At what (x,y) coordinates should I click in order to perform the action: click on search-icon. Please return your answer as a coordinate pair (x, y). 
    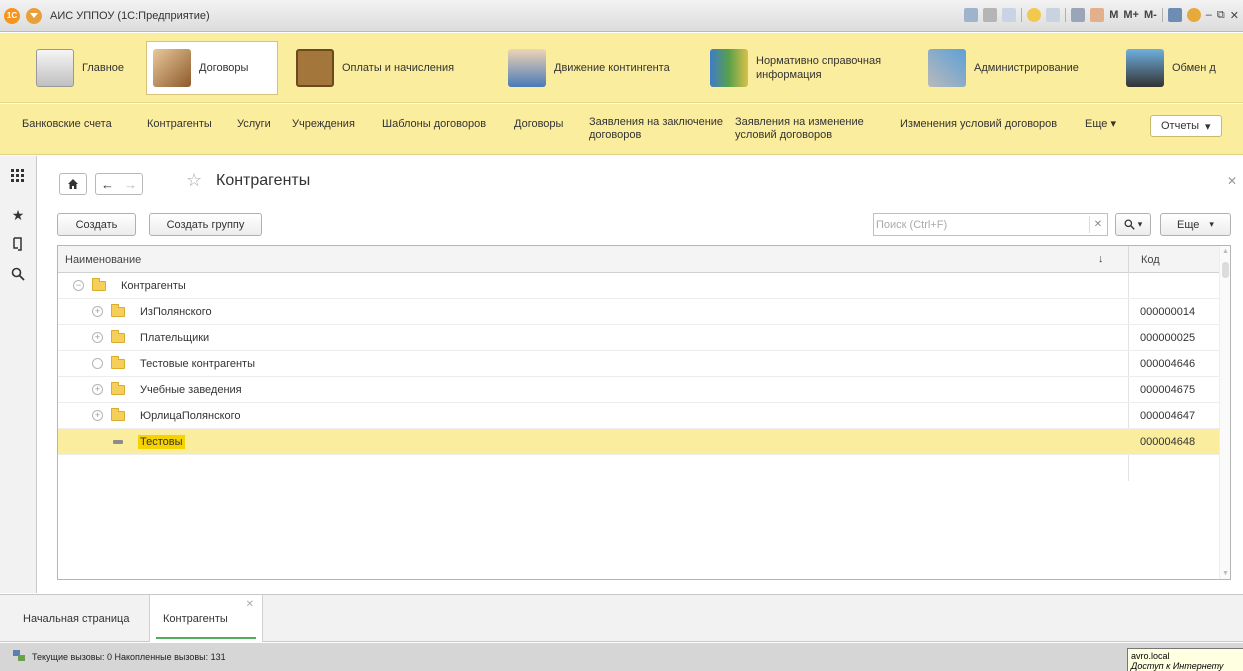
    Looking at the image, I should click on (18, 275).